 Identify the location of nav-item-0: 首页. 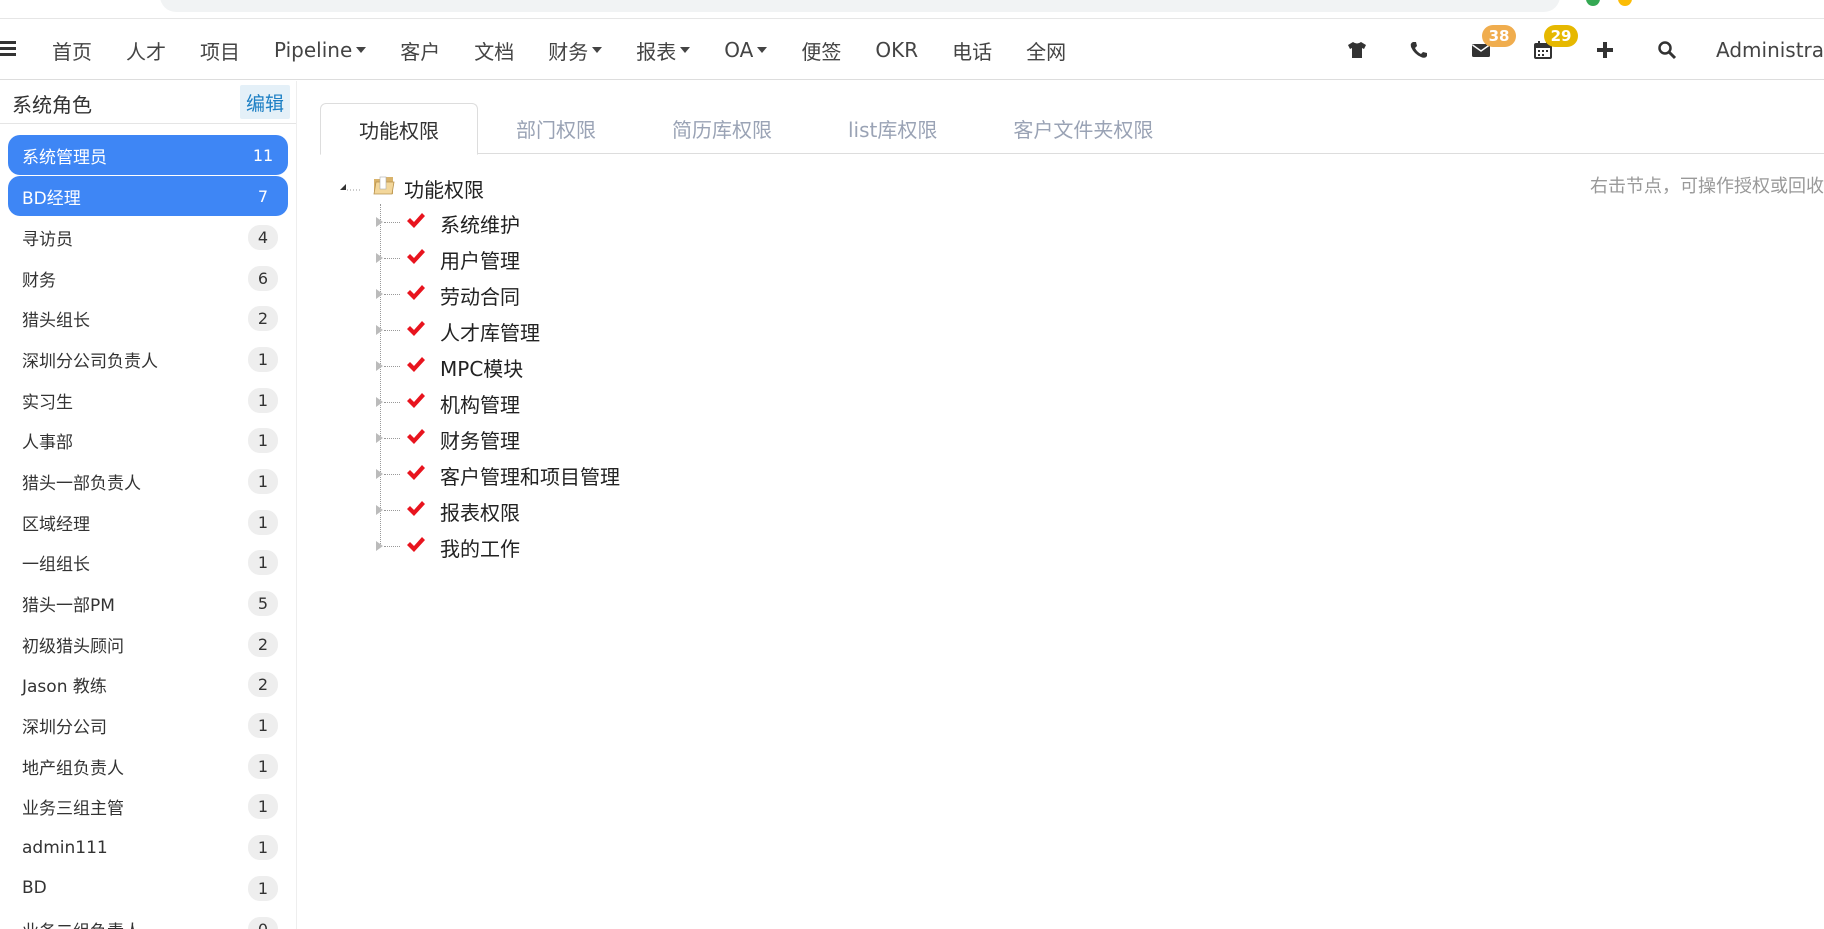
(72, 50).